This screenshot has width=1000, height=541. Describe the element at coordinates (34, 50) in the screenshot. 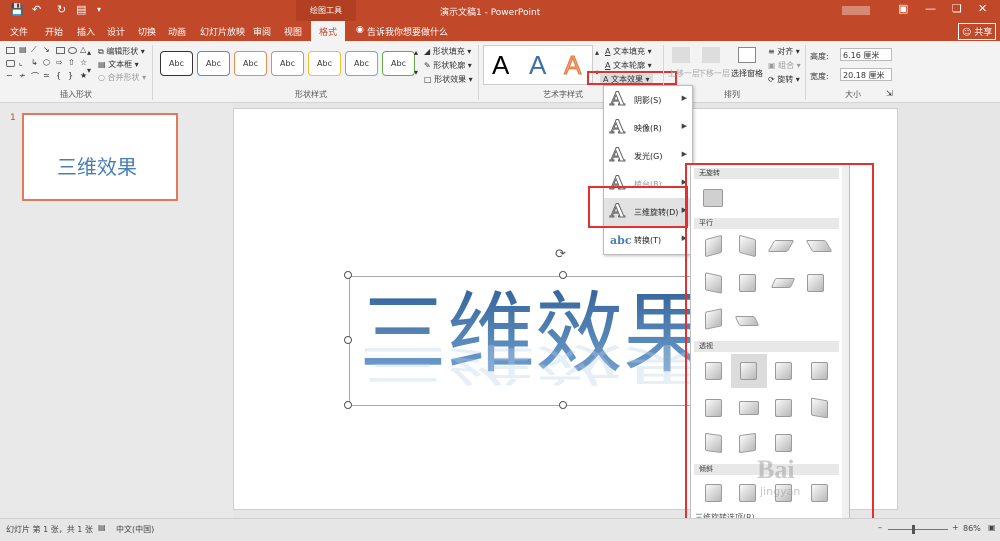

I see `line-shape-icon: ⟋` at that location.